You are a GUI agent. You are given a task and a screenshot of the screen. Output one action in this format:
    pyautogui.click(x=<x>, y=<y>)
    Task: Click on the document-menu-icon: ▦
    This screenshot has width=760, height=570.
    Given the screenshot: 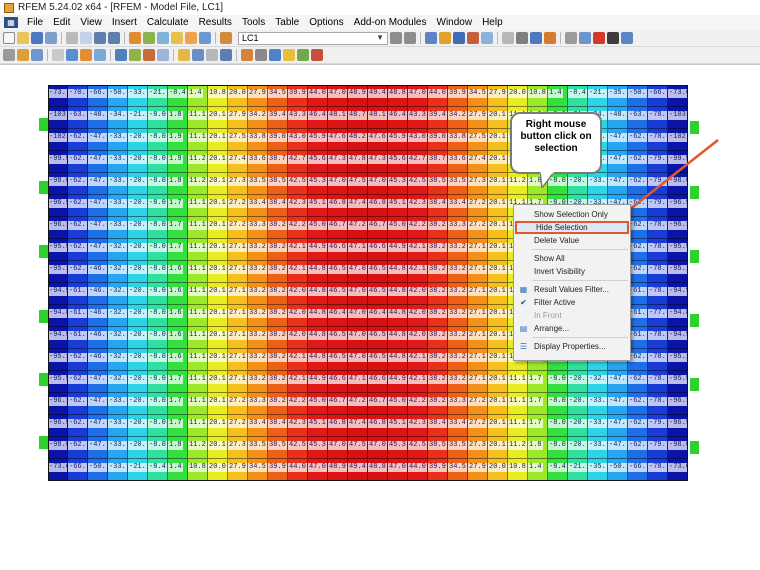 What is the action you would take?
    pyautogui.click(x=11, y=22)
    